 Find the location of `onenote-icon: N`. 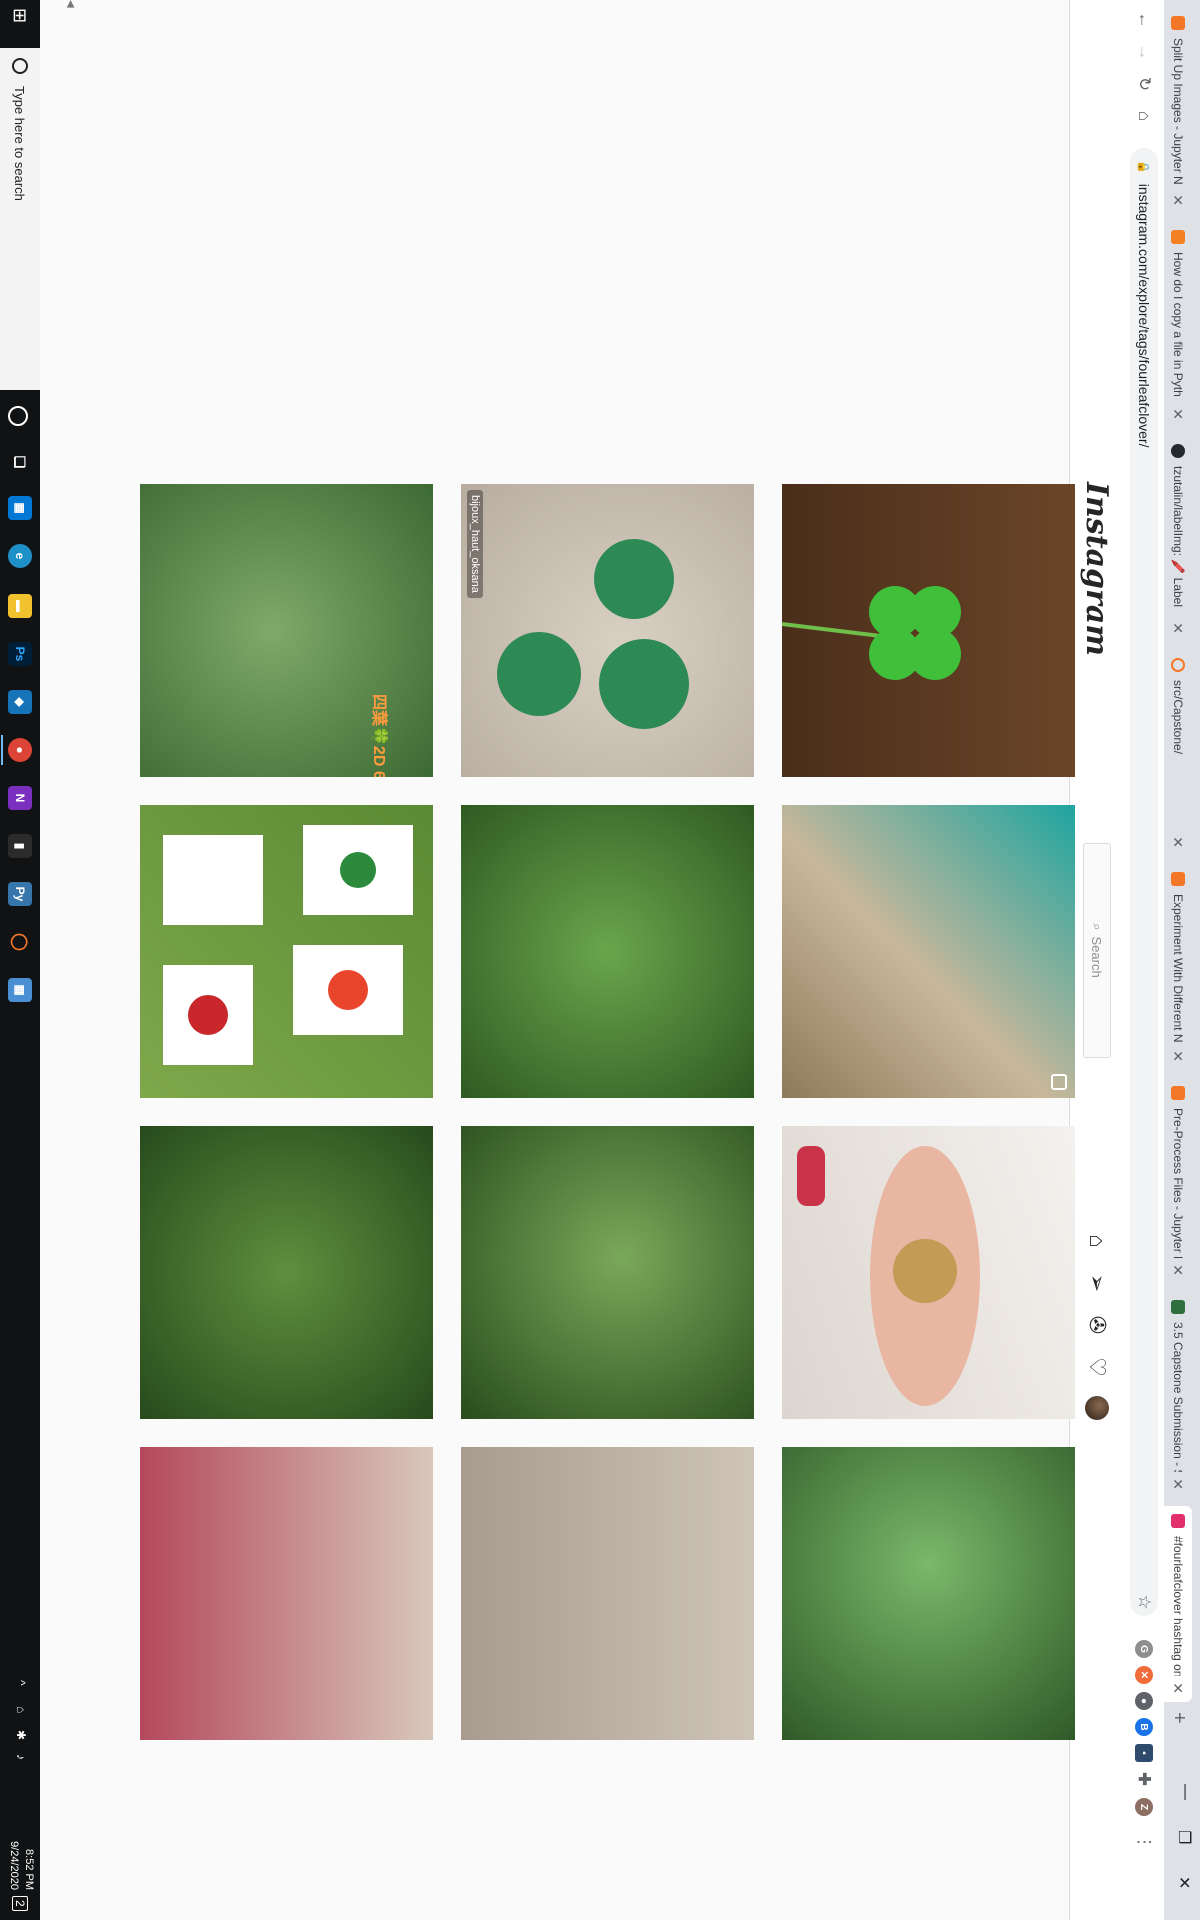

onenote-icon: N is located at coordinates (20, 798).